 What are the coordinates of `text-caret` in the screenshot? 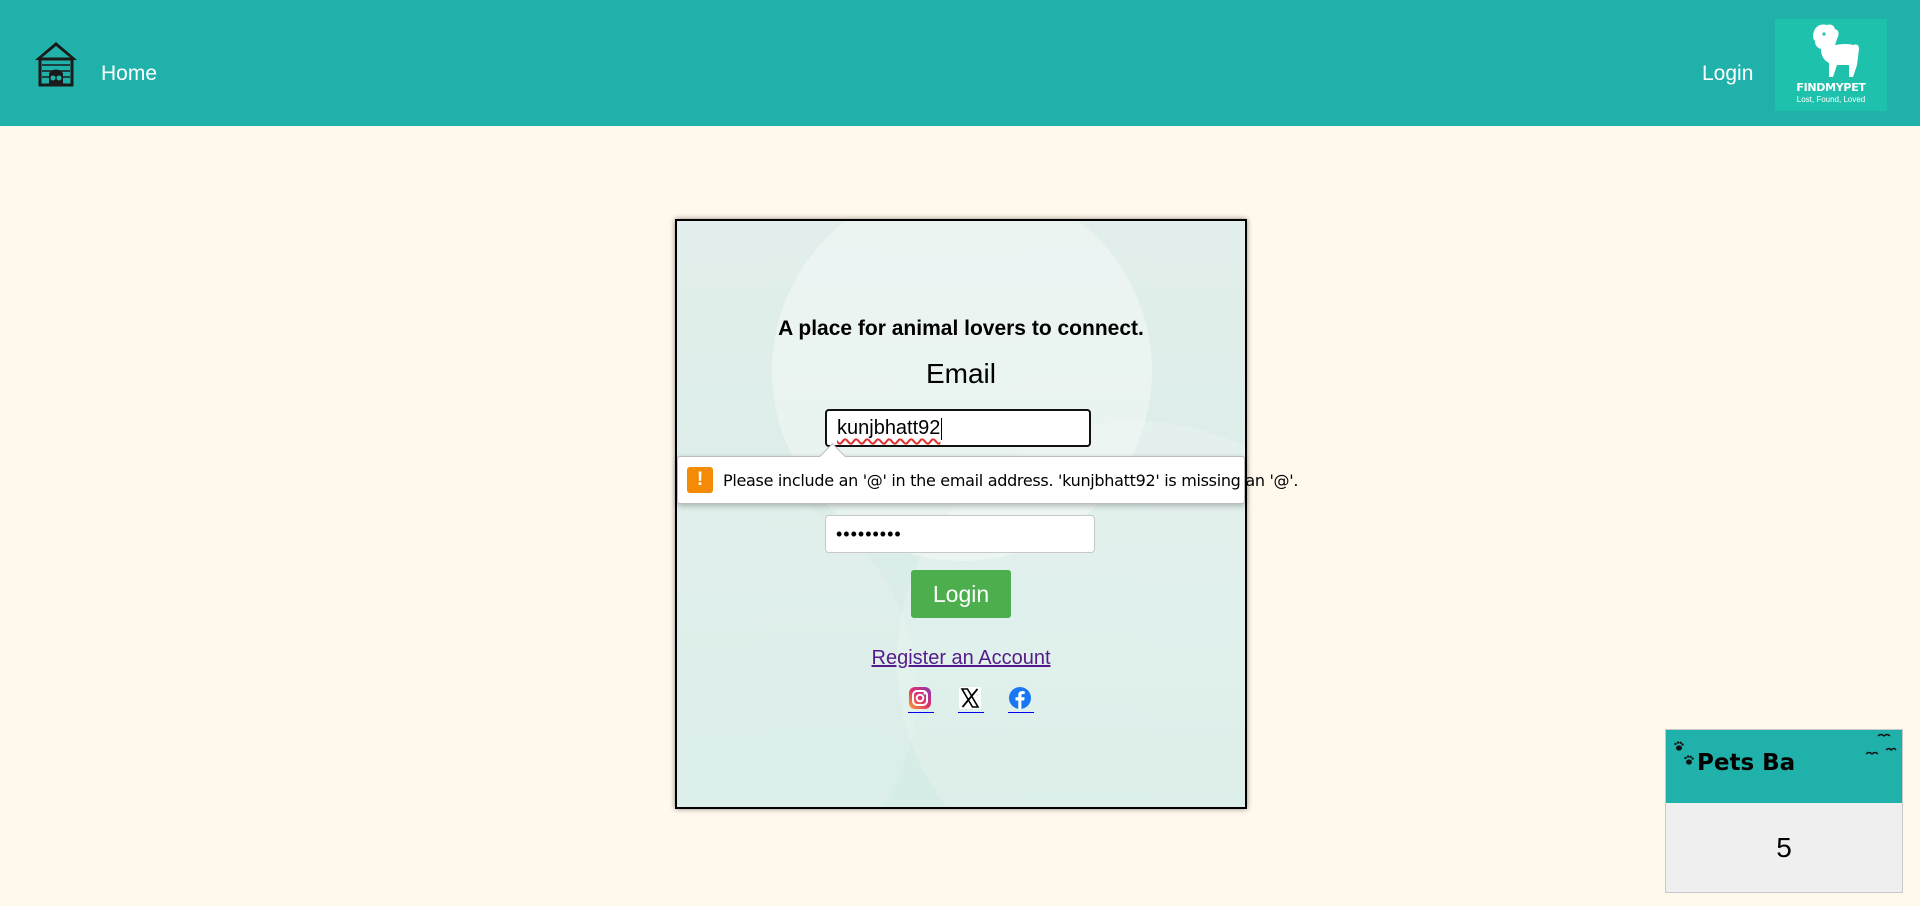 It's located at (942, 428).